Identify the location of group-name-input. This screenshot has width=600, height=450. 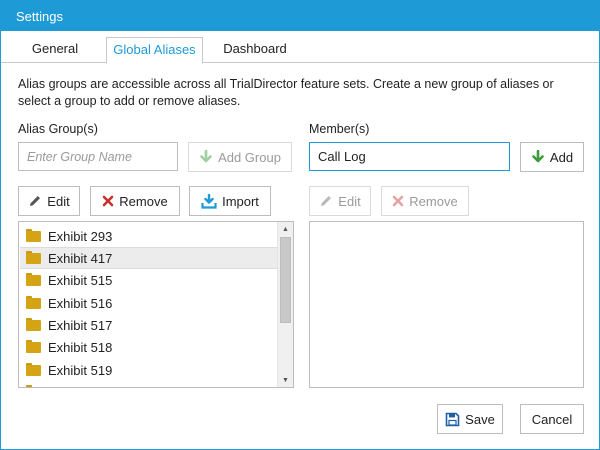
(98, 156).